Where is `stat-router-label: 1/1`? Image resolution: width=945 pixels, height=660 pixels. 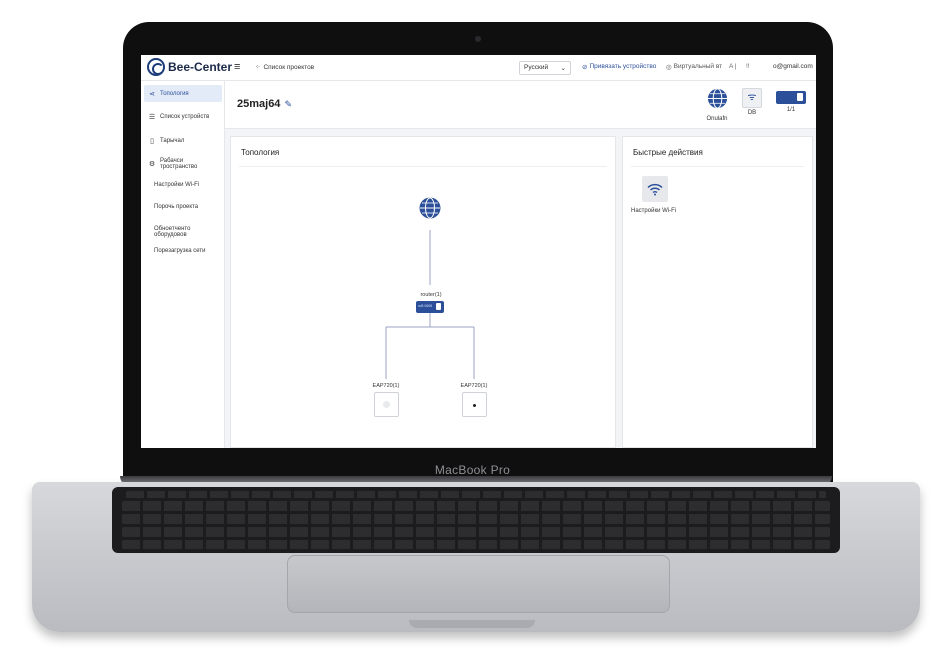 stat-router-label: 1/1 is located at coordinates (791, 110).